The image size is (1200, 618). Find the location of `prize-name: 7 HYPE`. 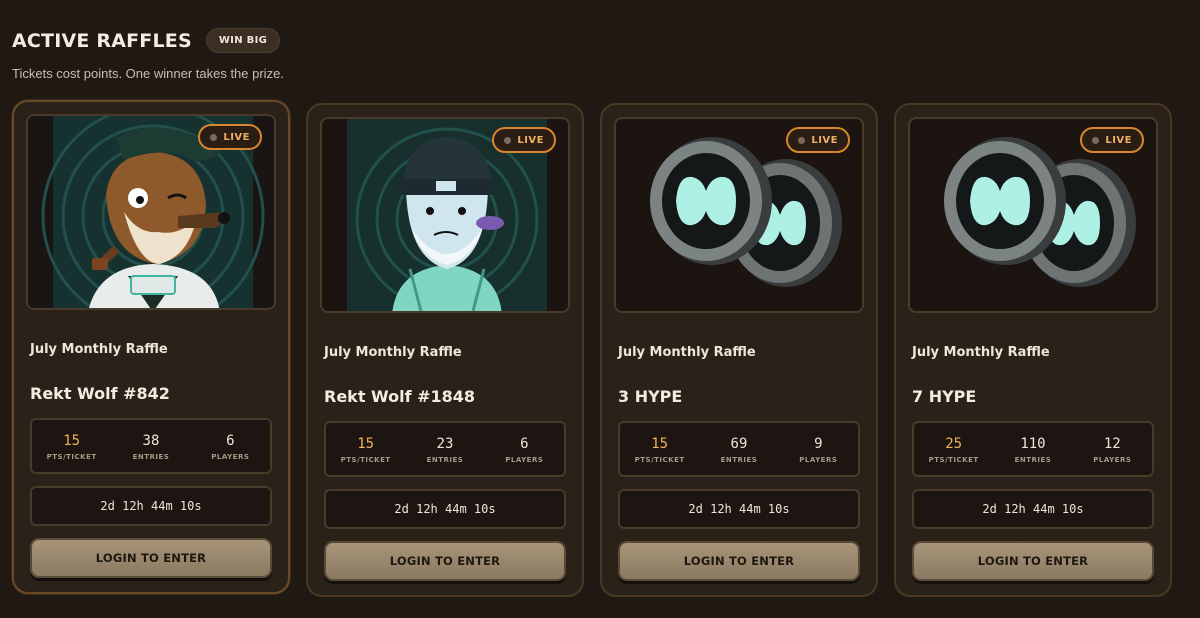

prize-name: 7 HYPE is located at coordinates (944, 396).